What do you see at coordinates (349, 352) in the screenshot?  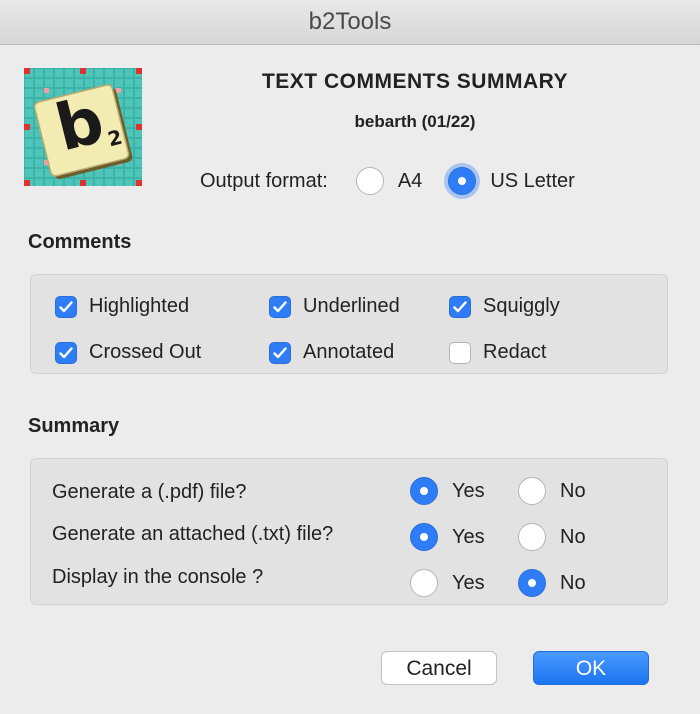 I see `checkbox-label: Annotated` at bounding box center [349, 352].